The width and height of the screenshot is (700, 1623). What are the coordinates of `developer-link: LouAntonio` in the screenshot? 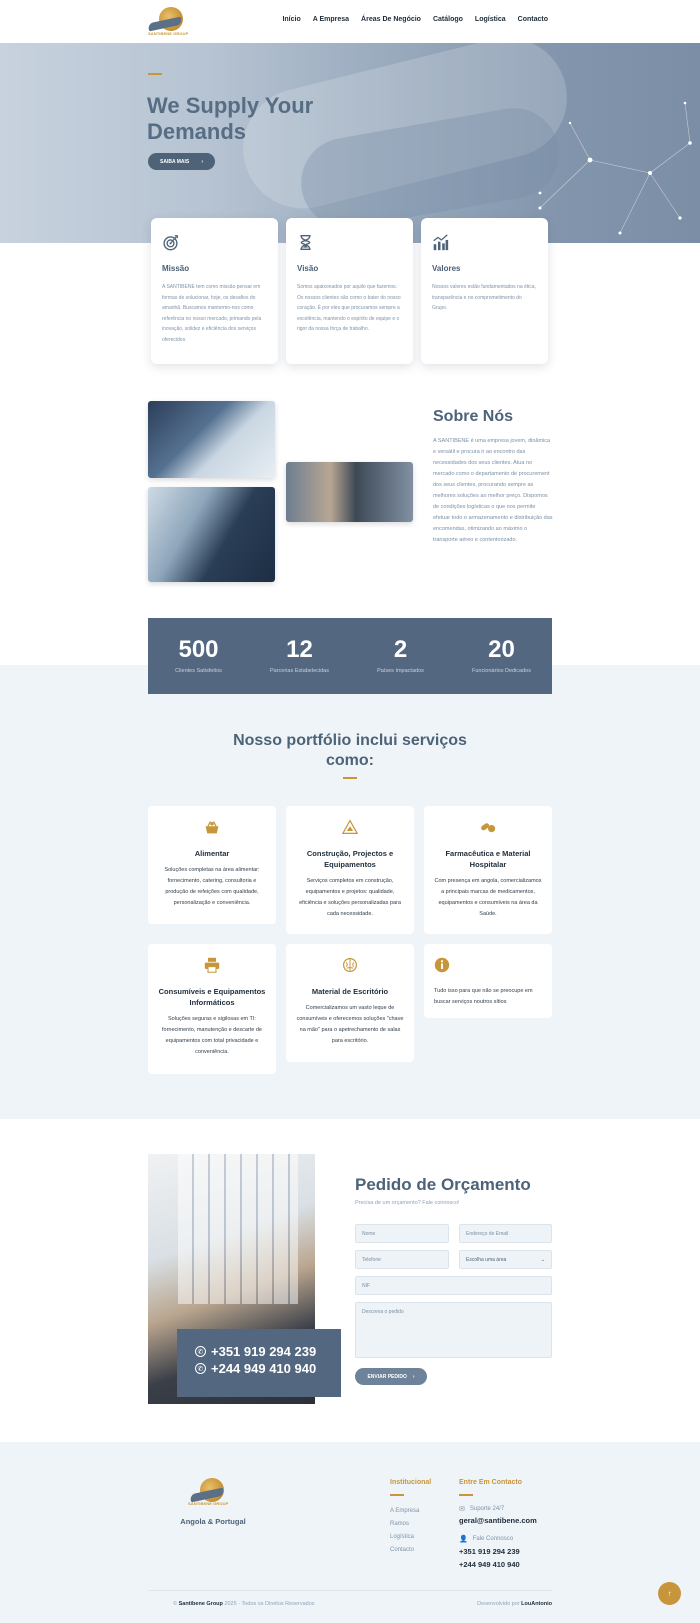 It's located at (536, 1604).